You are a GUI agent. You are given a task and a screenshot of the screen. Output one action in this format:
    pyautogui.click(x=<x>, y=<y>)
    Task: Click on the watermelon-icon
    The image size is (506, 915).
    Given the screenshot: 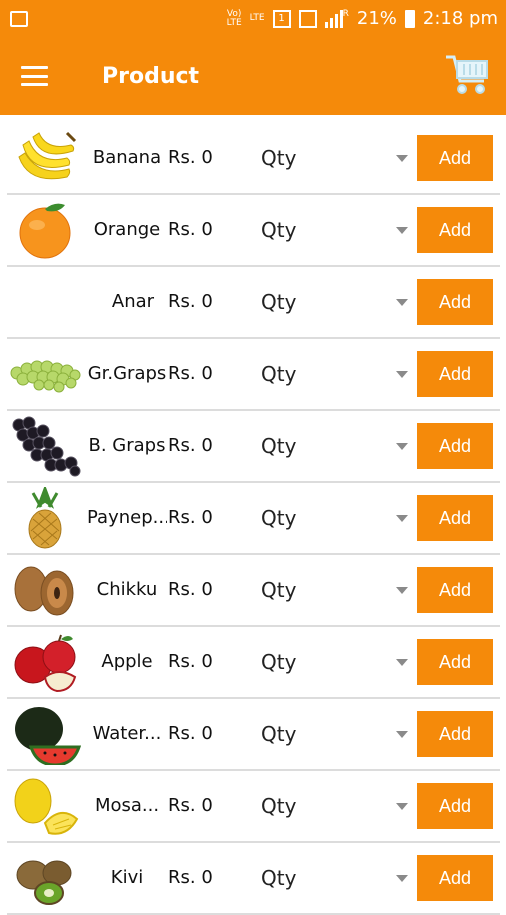 What is the action you would take?
    pyautogui.click(x=48, y=736)
    